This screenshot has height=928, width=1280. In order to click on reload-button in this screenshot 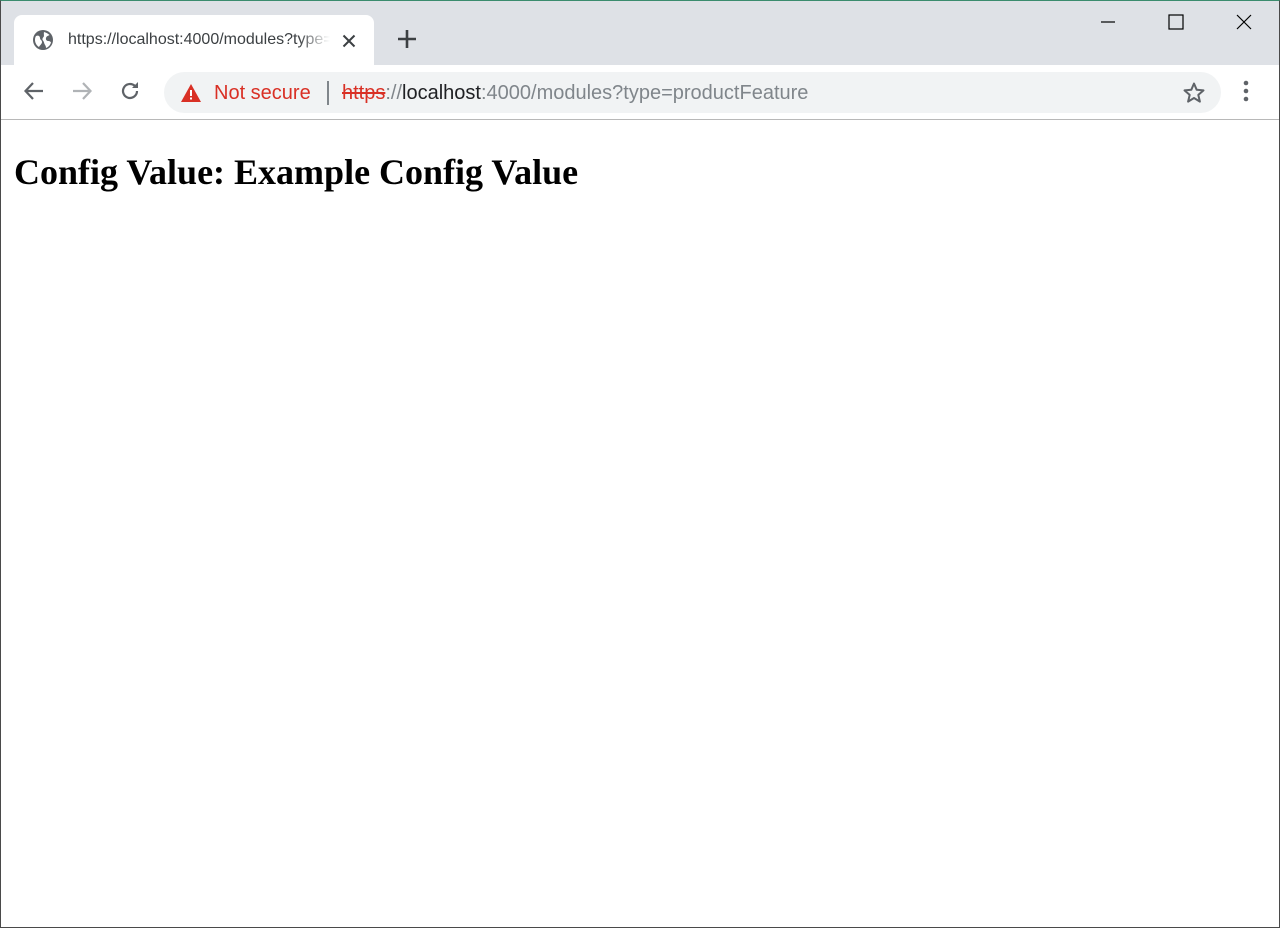, I will do `click(130, 93)`.